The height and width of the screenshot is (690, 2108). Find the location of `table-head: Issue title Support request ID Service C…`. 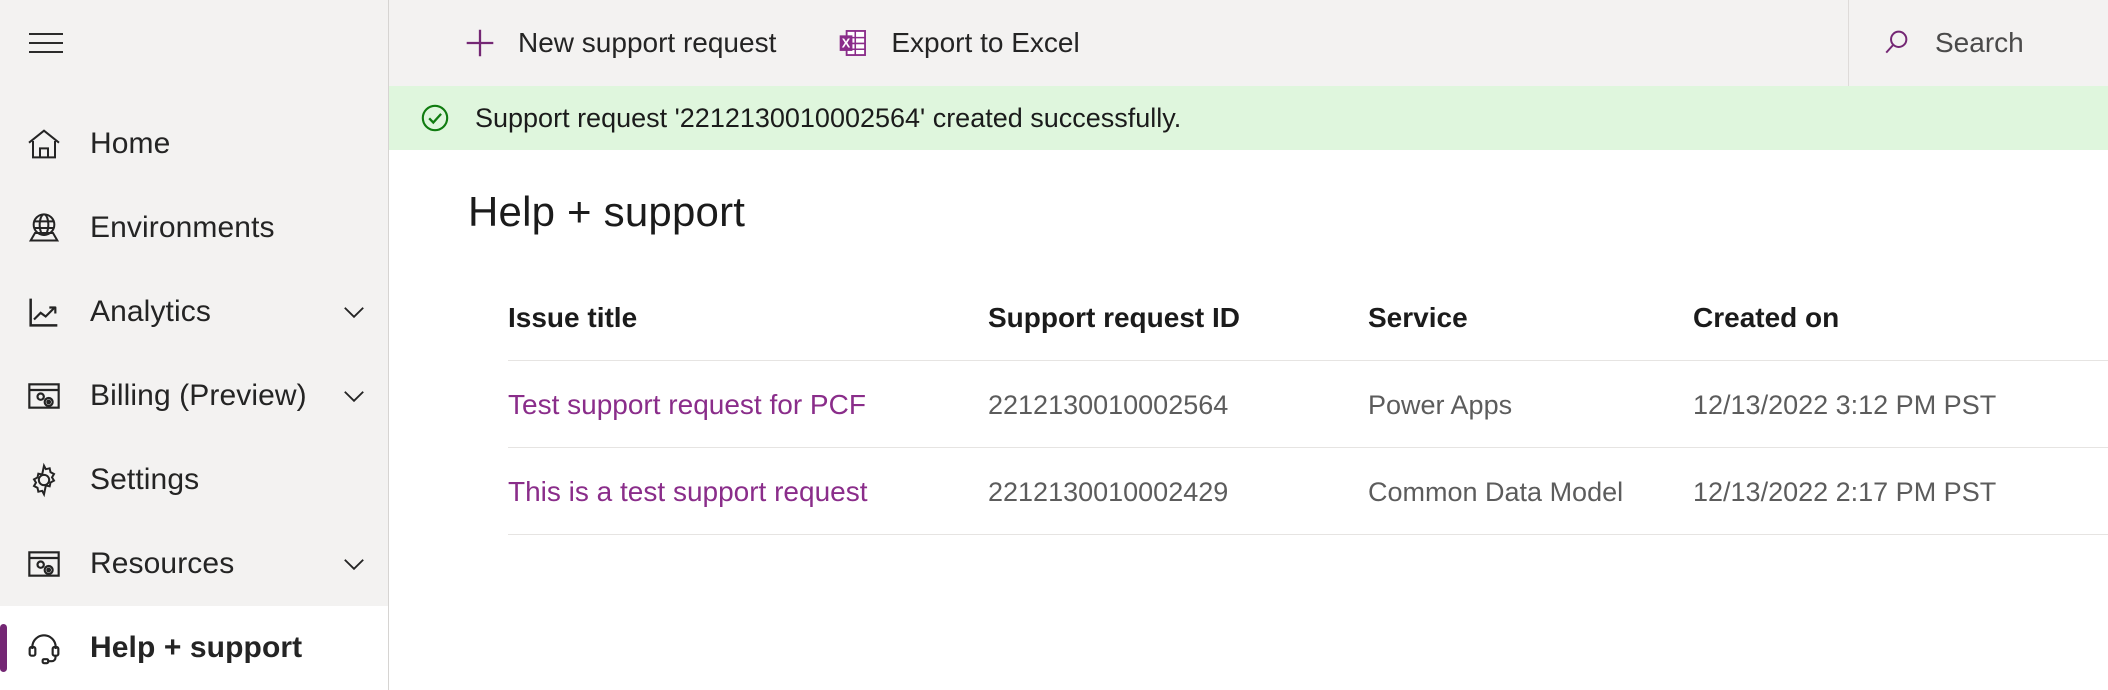

table-head: Issue title Support request ID Service C… is located at coordinates (1308, 331).